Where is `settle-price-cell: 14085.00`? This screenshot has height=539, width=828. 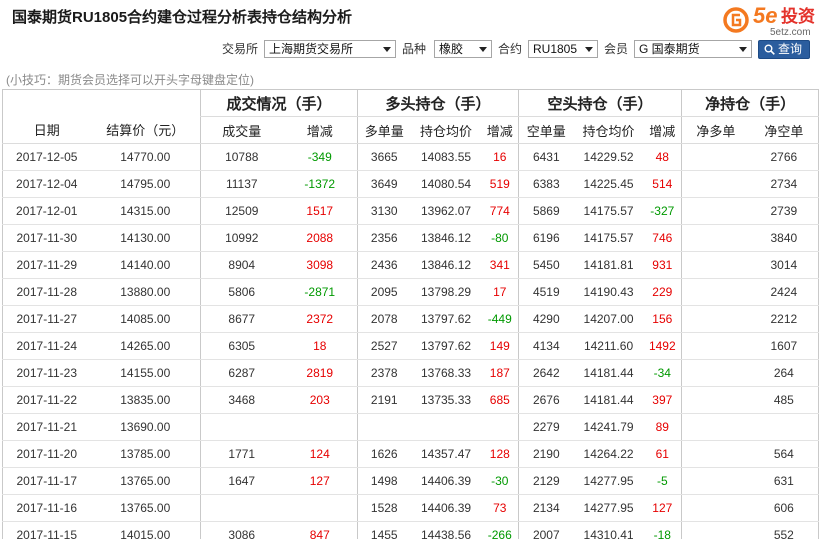 settle-price-cell: 14085.00 is located at coordinates (145, 319).